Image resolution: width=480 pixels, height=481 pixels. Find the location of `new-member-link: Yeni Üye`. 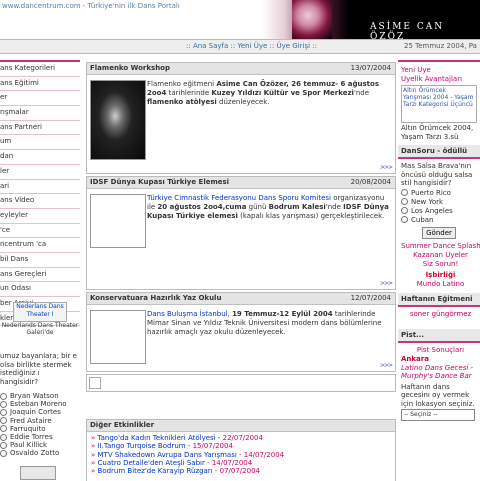

new-member-link: Yeni Üye is located at coordinates (439, 70).